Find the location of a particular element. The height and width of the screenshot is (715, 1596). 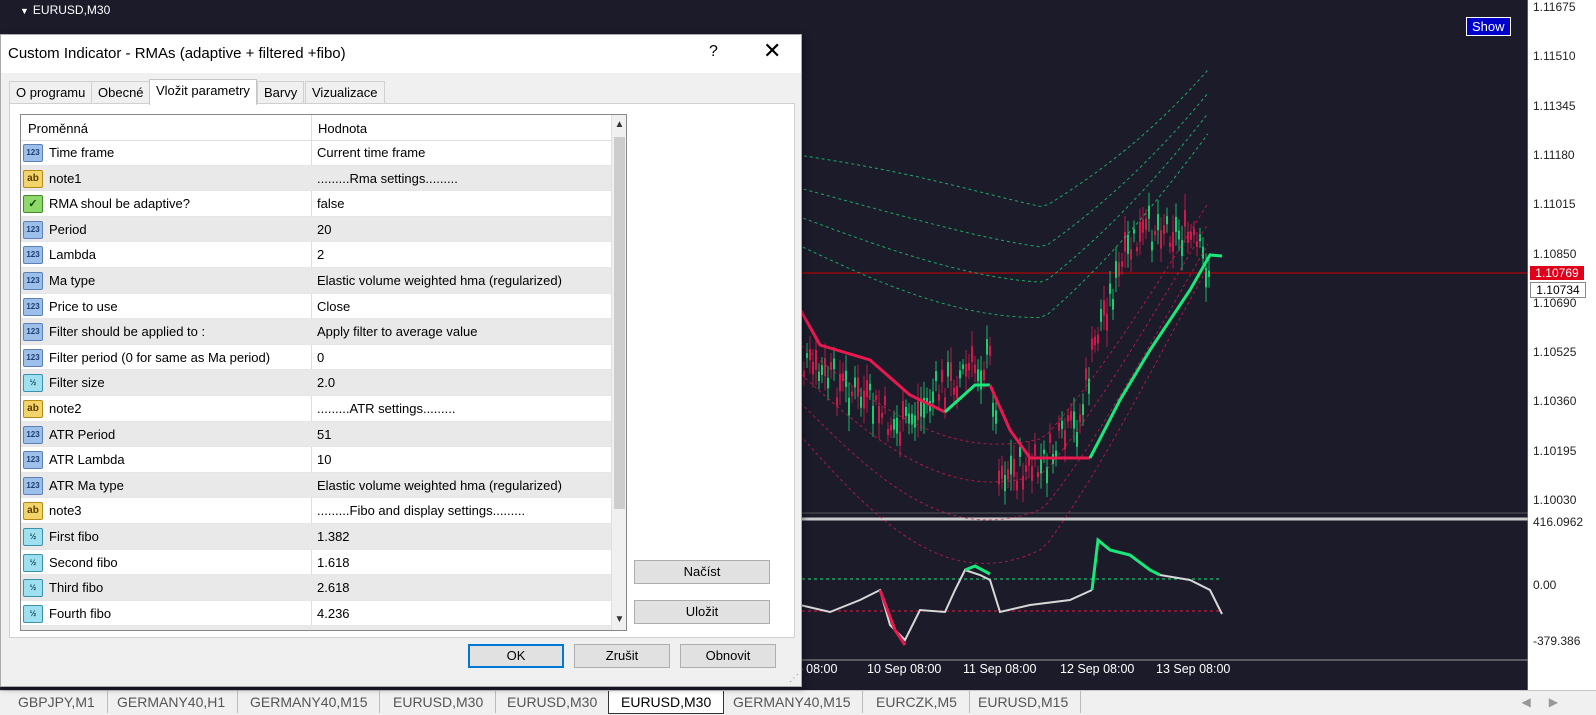

parameter-value: 2 is located at coordinates (320, 254).